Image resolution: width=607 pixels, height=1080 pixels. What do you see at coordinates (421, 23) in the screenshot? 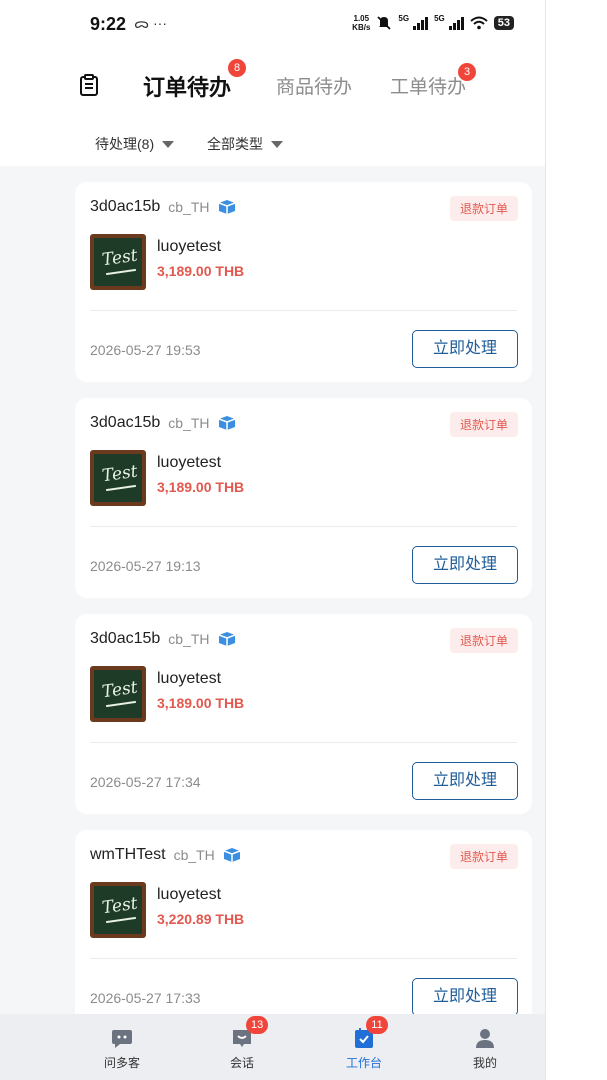
I see `signal-icon` at bounding box center [421, 23].